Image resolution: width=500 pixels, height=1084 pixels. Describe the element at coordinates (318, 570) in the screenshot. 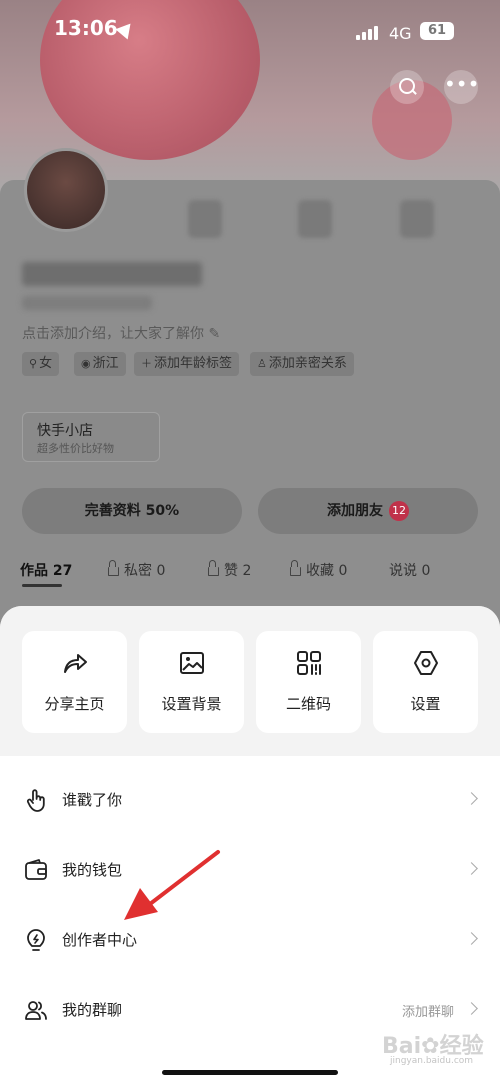

I see `tab-favorites: 收藏 0` at that location.